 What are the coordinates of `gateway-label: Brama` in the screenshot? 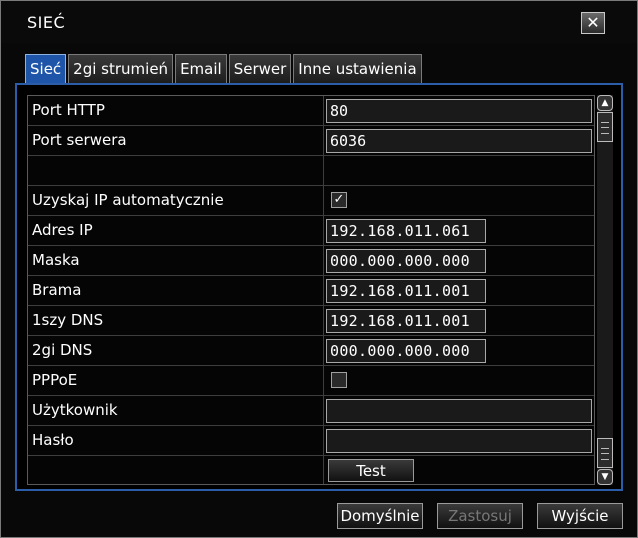 It's located at (57, 290).